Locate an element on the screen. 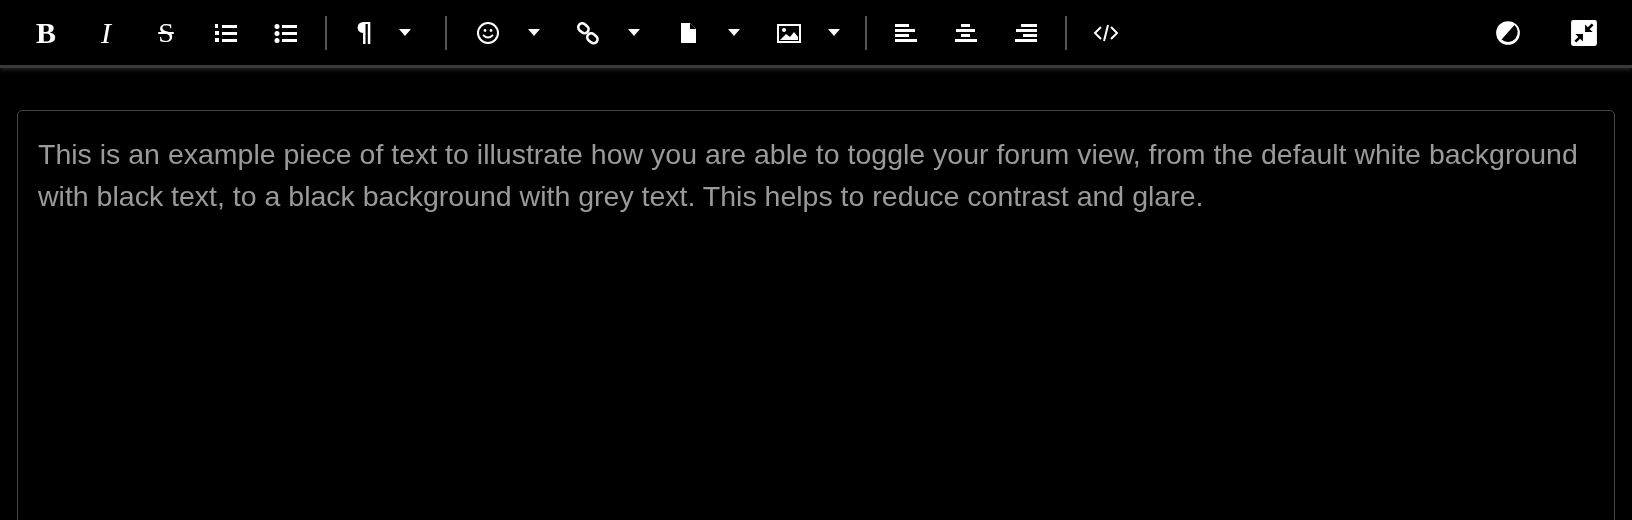 This screenshot has height=520, width=1632. bold-icon: B is located at coordinates (46, 32).